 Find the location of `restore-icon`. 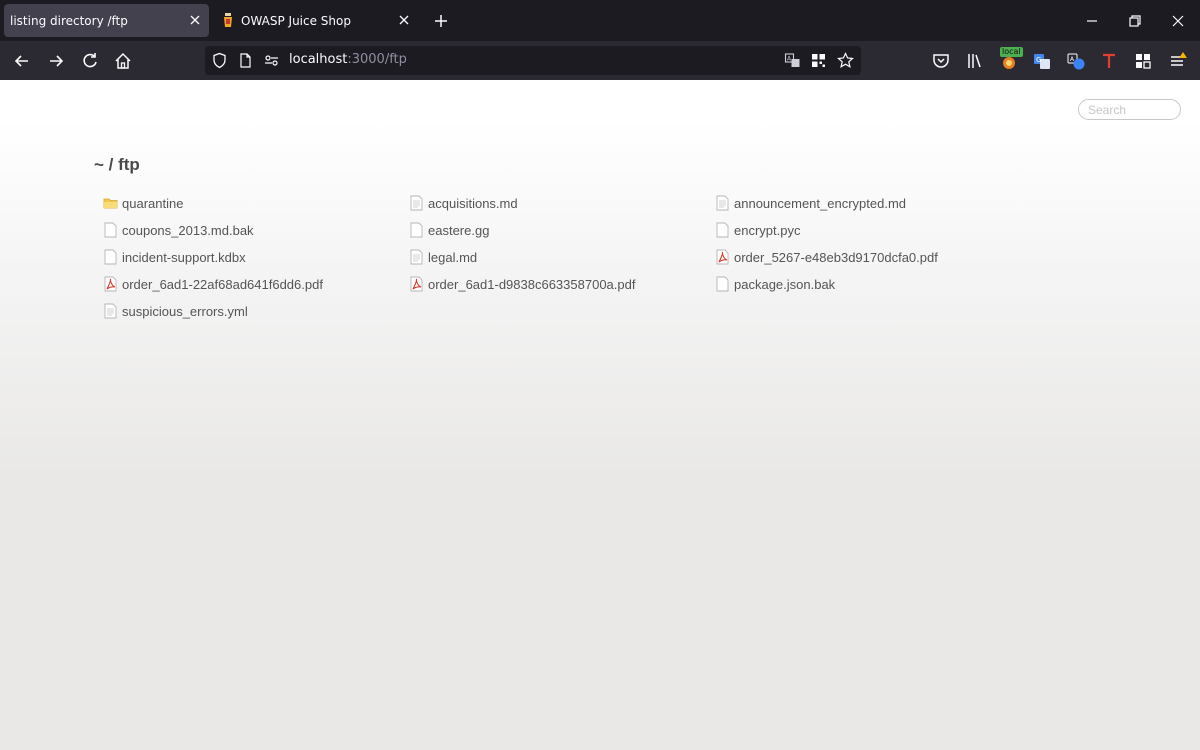

restore-icon is located at coordinates (1135, 21).